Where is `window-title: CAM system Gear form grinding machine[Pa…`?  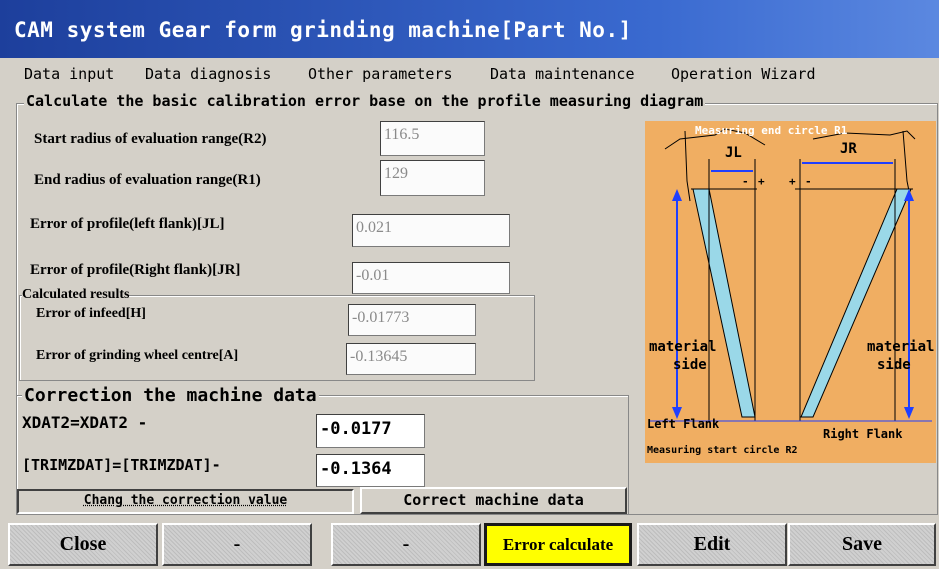
window-title: CAM system Gear form grinding machine[Pa… is located at coordinates (323, 30).